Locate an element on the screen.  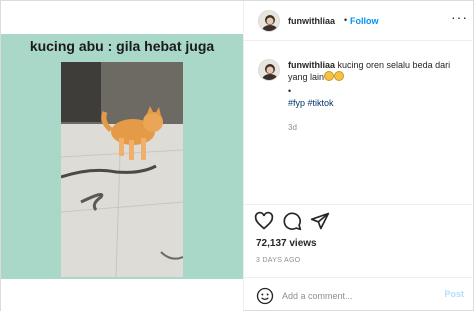
post-header: funwithliaa • Follow ··· is located at coordinates (359, 21).